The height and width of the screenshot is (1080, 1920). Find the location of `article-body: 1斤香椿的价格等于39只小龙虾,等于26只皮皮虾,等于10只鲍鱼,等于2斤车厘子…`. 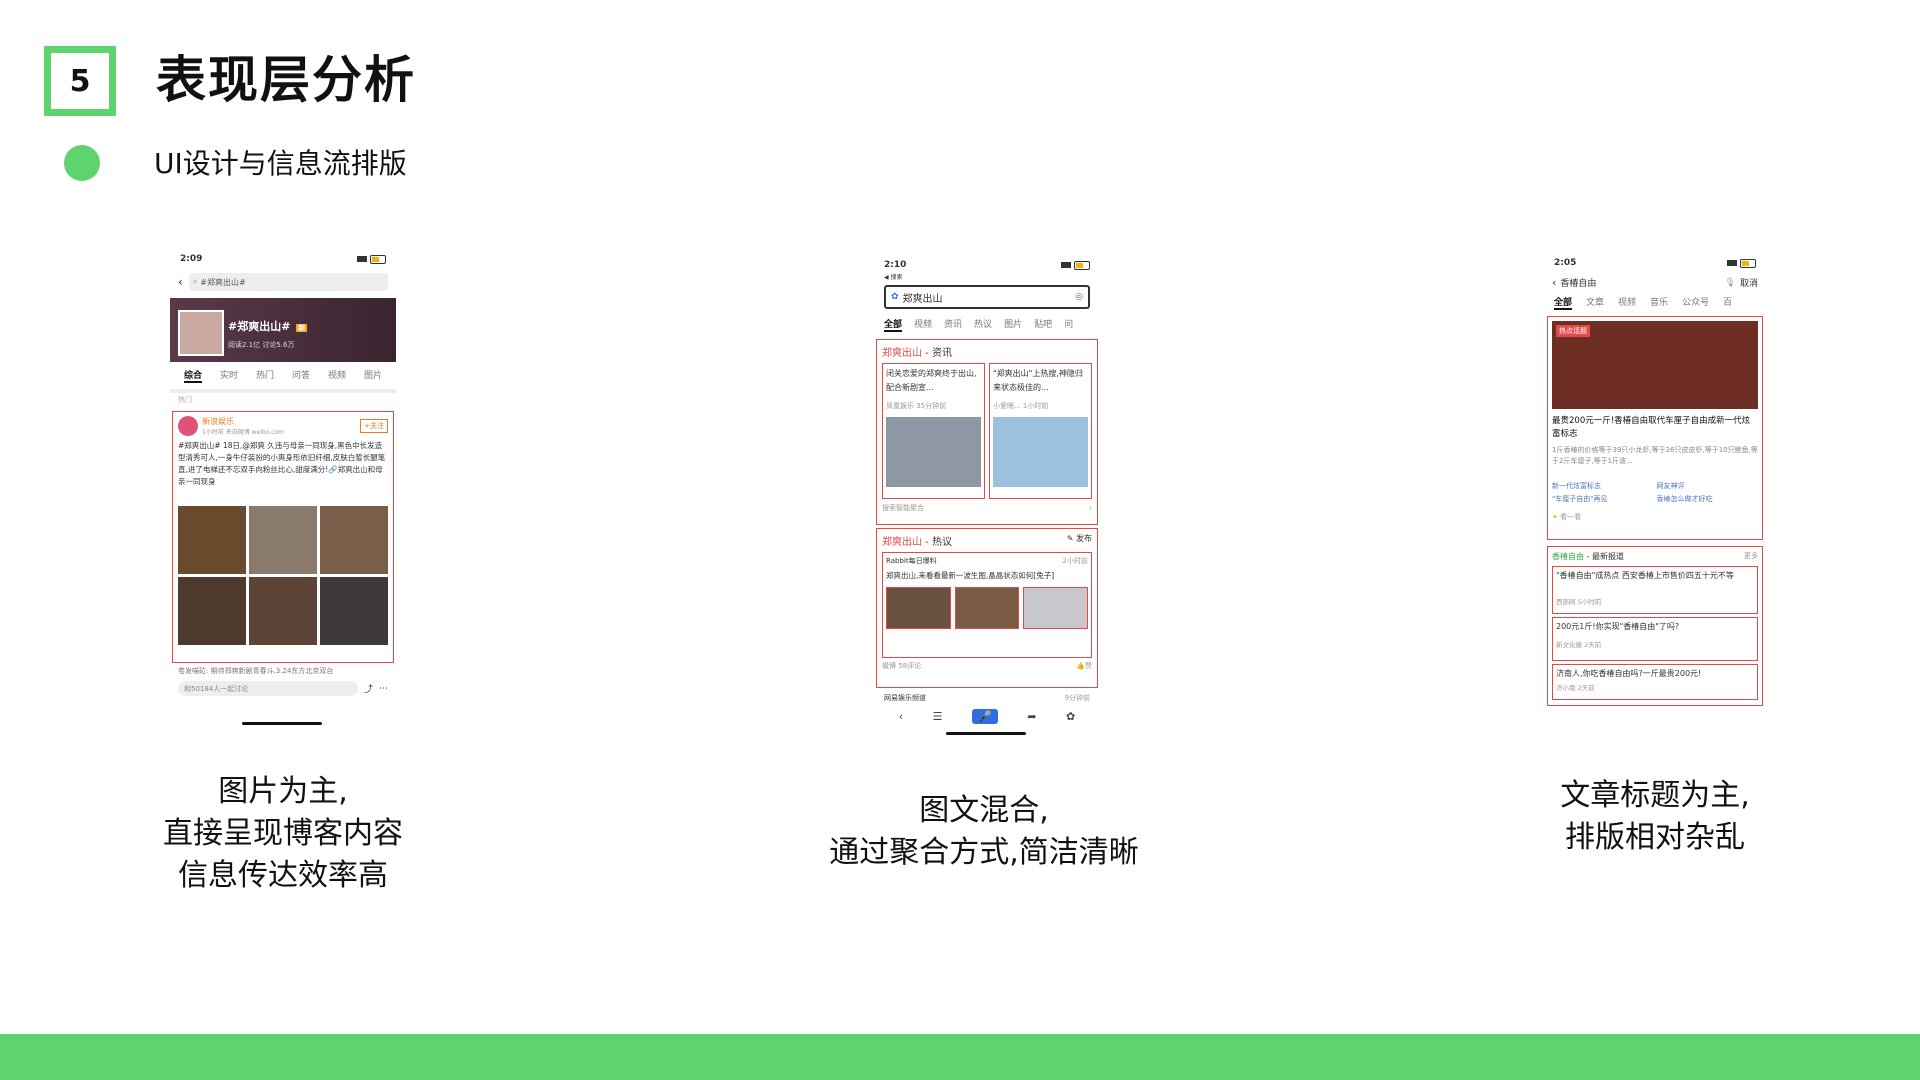

article-body: 1斤香椿的价格等于39只小龙虾,等于26只皮皮虾,等于10只鲍鱼,等于2斤车厘子… is located at coordinates (1655, 455).